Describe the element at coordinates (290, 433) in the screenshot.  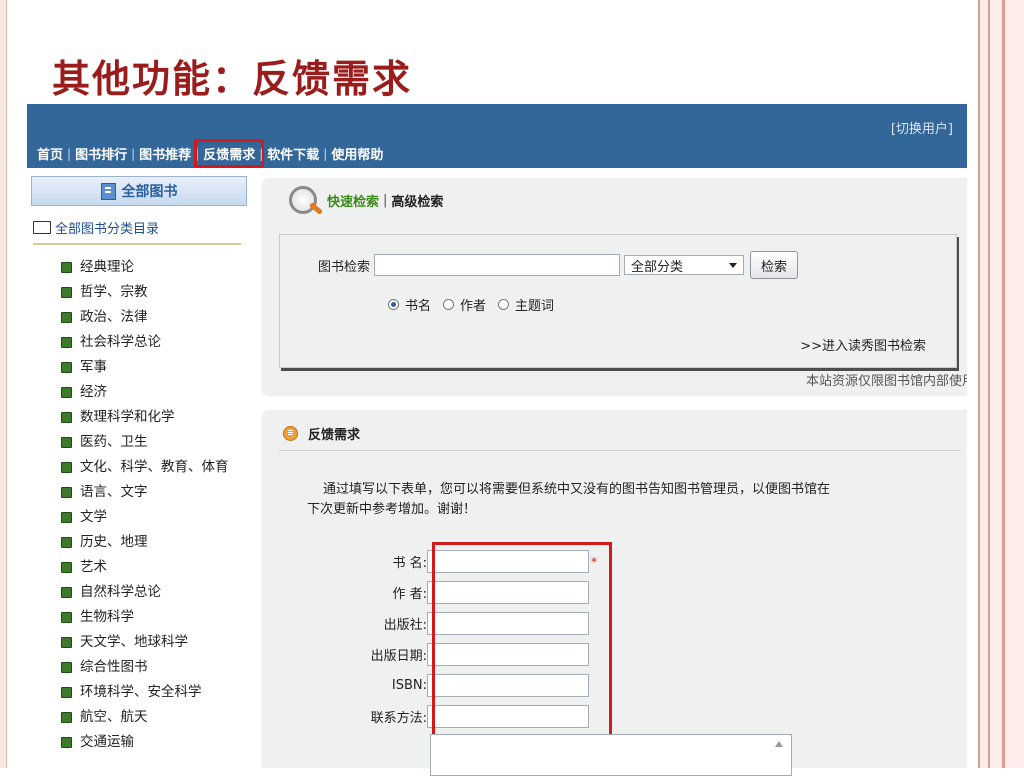
I see `note-icon` at that location.